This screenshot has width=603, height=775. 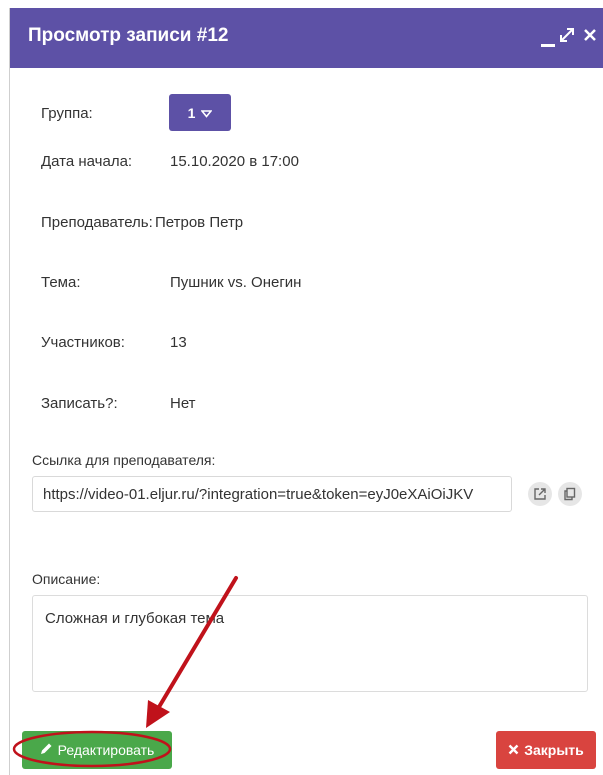 What do you see at coordinates (301, 4) in the screenshot?
I see `top-border` at bounding box center [301, 4].